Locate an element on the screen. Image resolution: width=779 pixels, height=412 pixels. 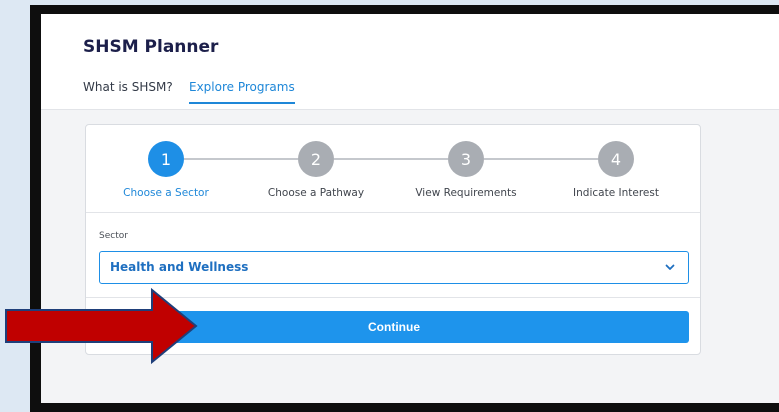
chevron-down-icon is located at coordinates (670, 267).